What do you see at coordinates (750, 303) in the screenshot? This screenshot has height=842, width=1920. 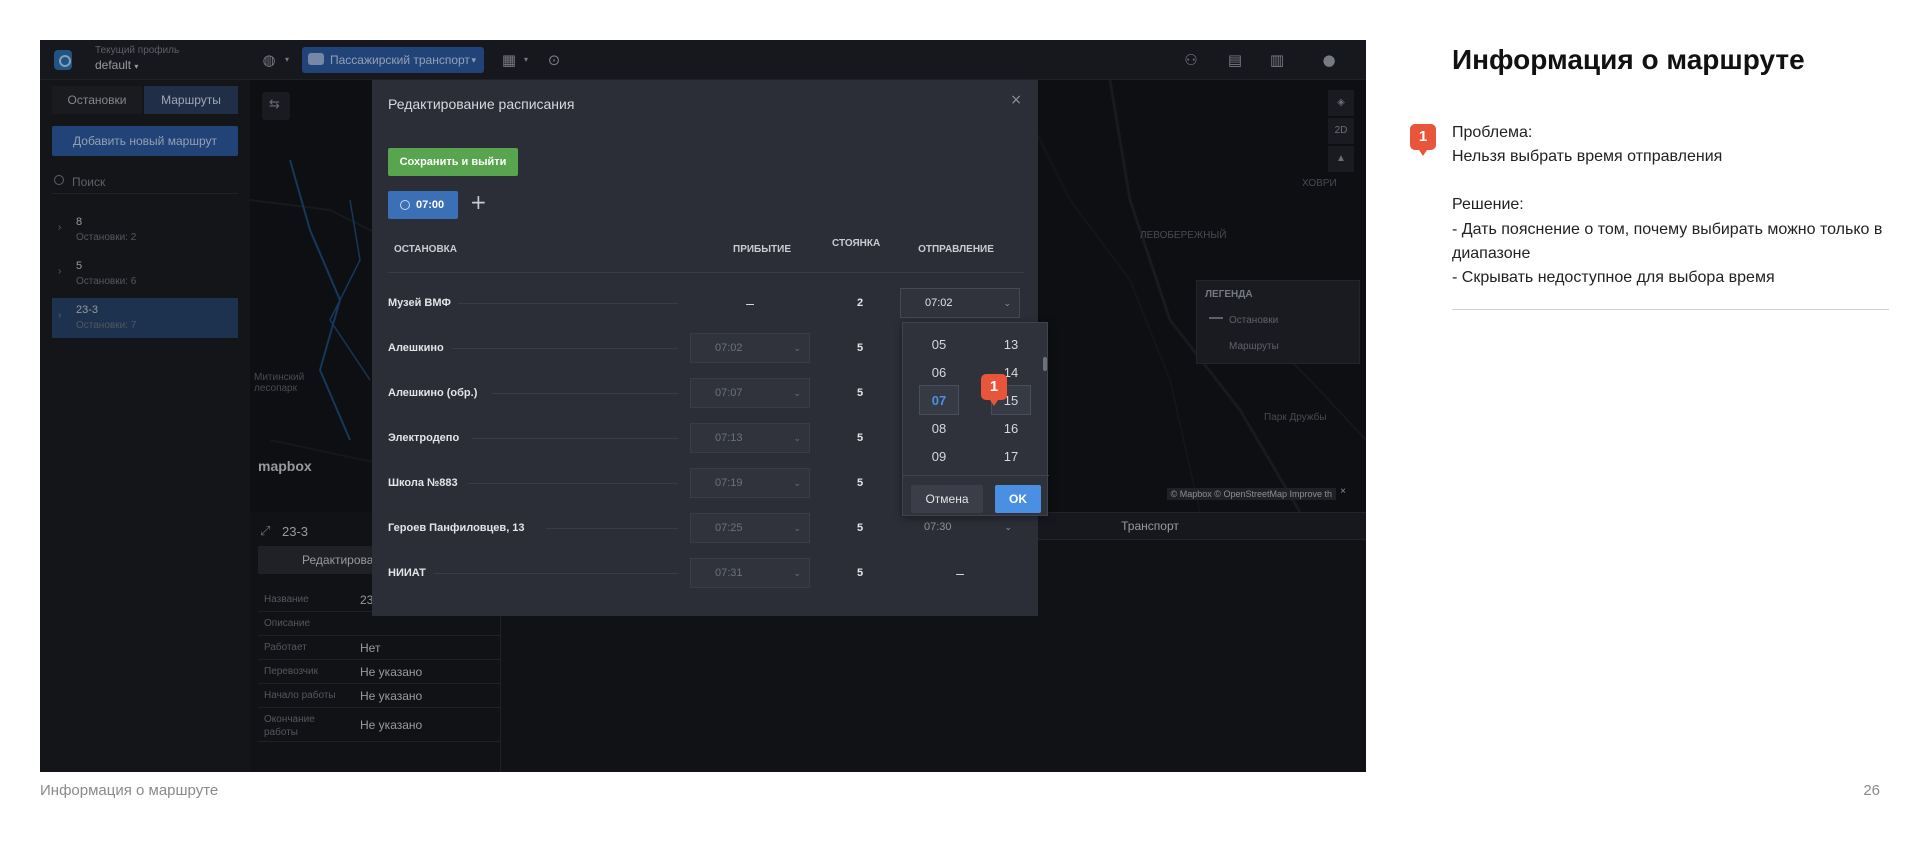 I see `arrival-value: –` at bounding box center [750, 303].